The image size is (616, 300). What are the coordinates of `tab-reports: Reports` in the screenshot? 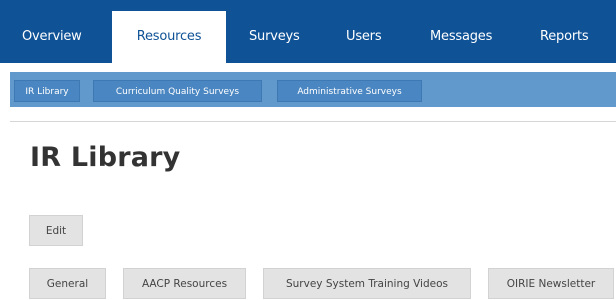 It's located at (570, 37).